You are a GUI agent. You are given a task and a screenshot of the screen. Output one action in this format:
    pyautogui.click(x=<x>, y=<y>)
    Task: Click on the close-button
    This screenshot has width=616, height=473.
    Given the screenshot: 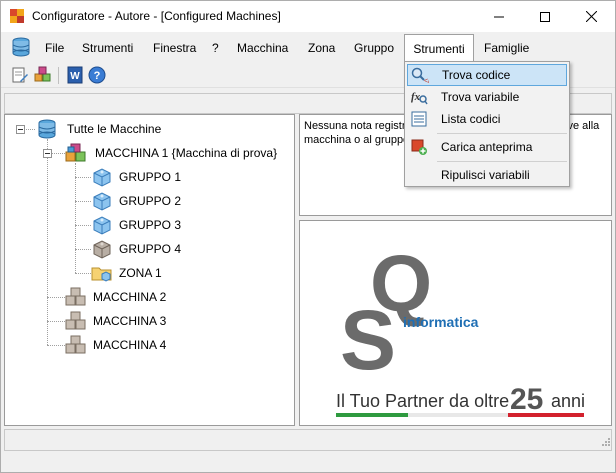 What is the action you would take?
    pyautogui.click(x=591, y=16)
    